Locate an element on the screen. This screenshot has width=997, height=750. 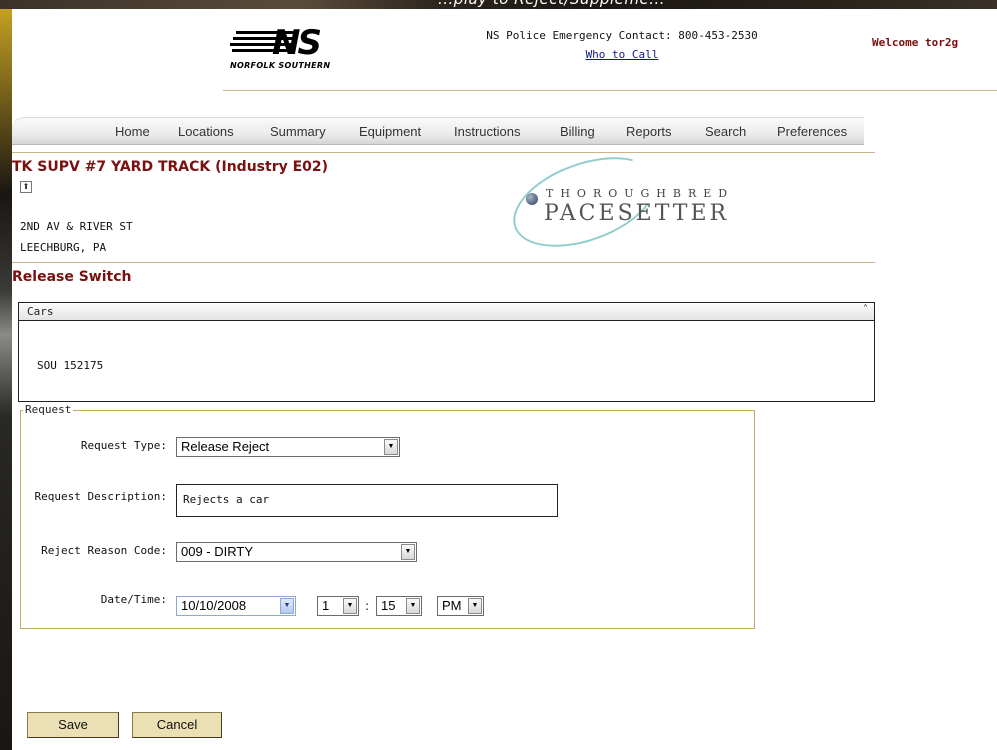
nav-instructions: Instructions is located at coordinates (487, 131).